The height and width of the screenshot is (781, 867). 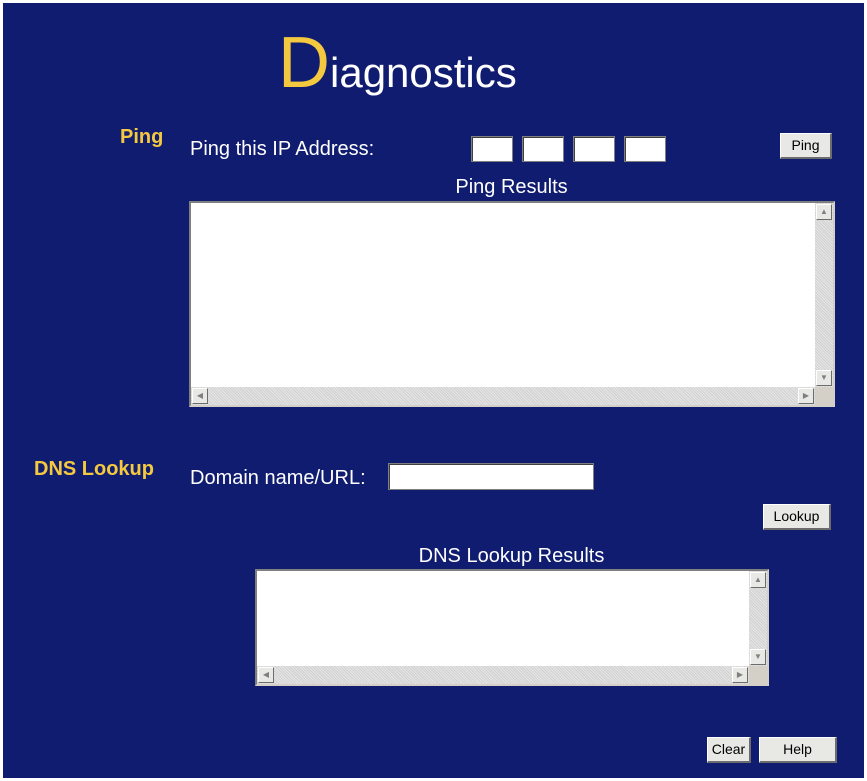 I want to click on ip-octet-1-input, so click(x=492, y=149).